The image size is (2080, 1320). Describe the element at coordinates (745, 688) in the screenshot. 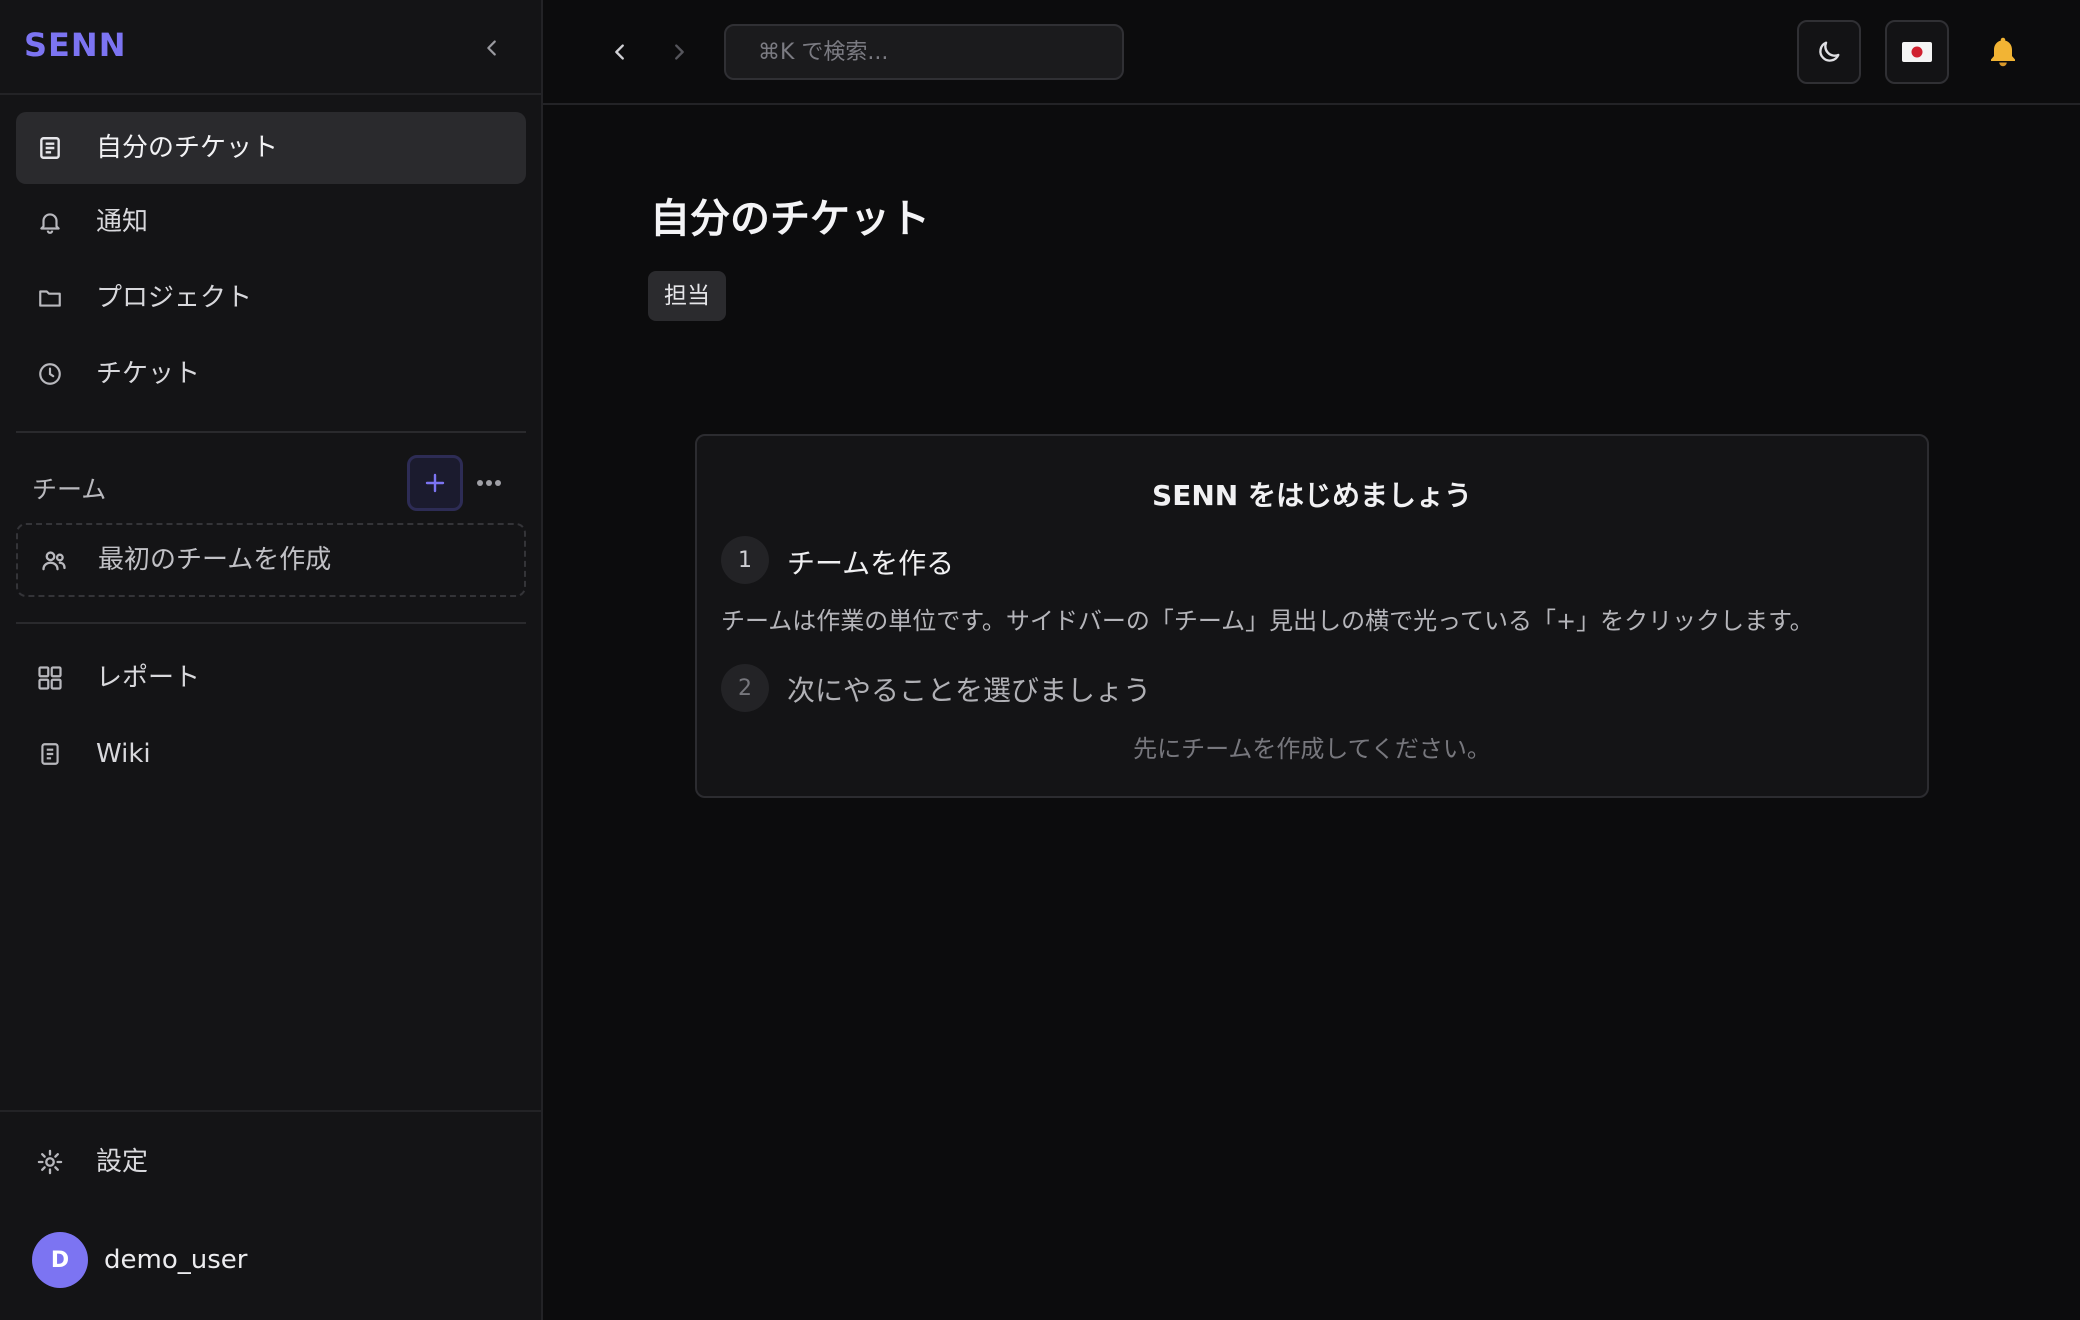

I see `step-number: 2` at that location.